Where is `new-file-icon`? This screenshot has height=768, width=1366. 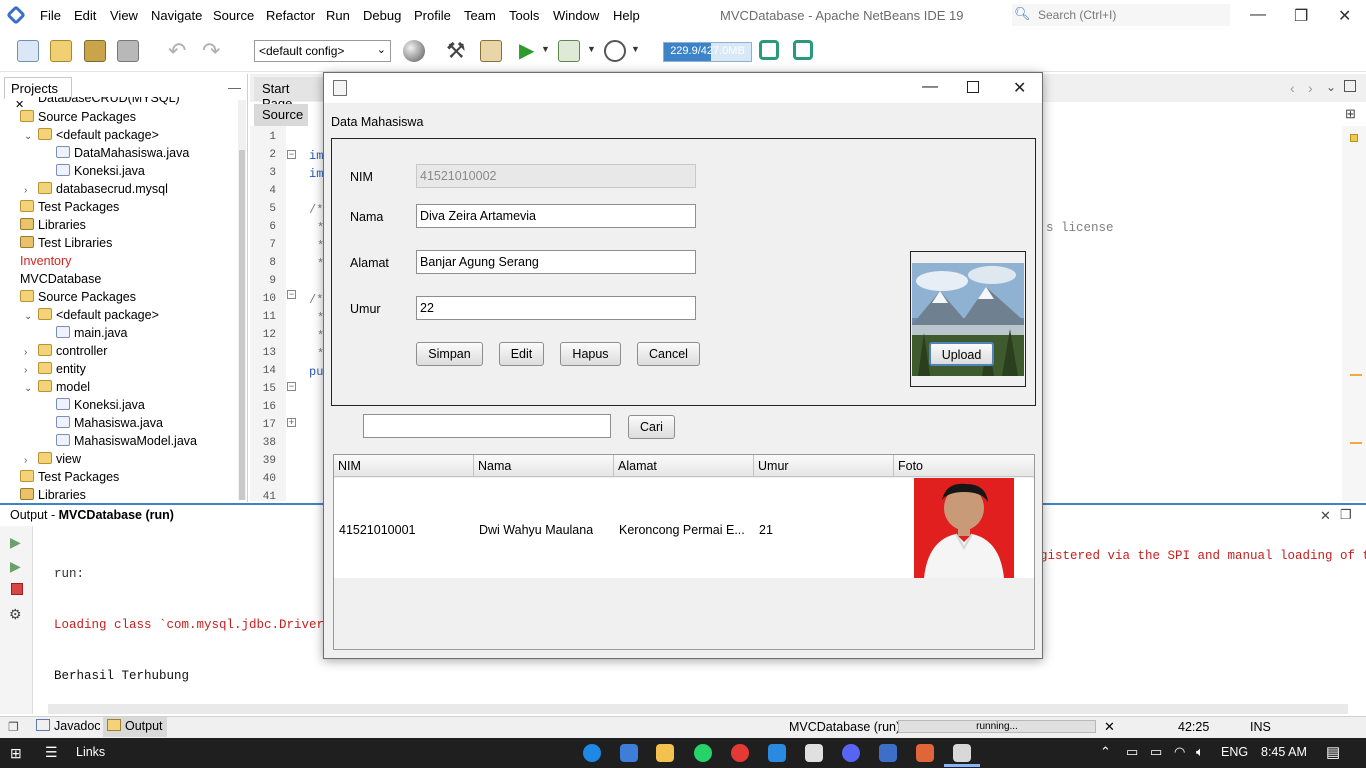
new-file-icon is located at coordinates (28, 51).